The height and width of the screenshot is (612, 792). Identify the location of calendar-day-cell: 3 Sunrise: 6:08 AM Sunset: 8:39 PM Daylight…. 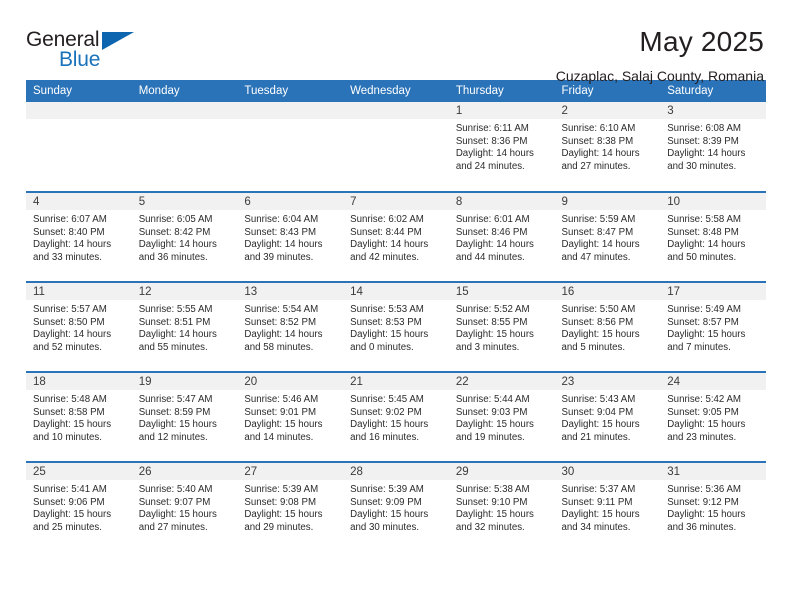
(713, 147).